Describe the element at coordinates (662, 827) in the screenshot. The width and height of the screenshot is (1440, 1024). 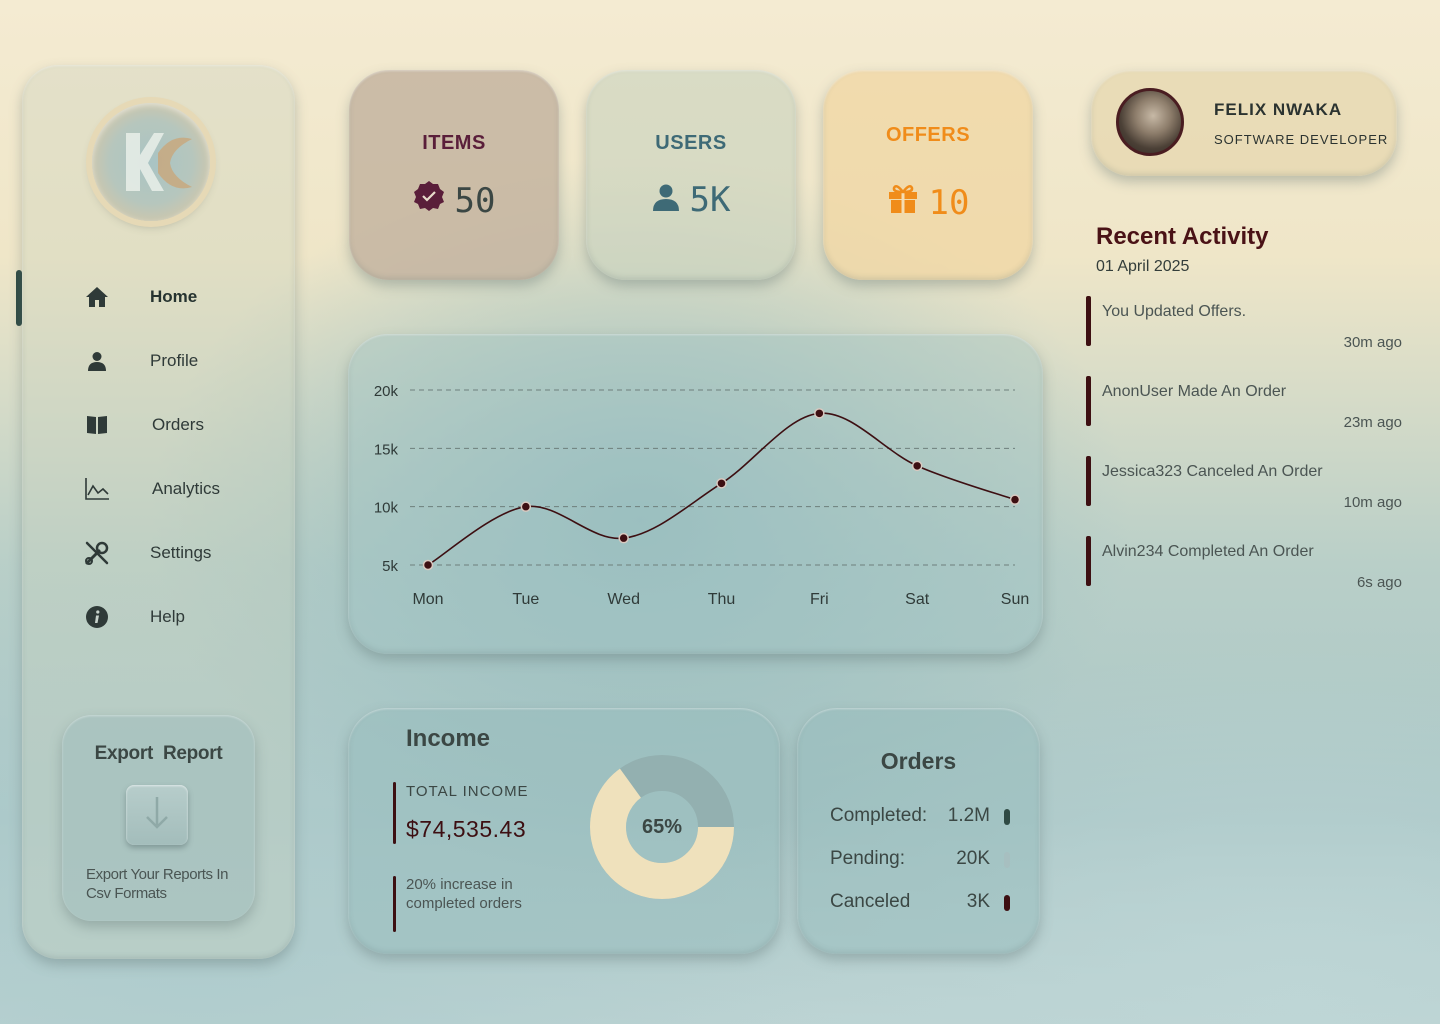
I see `donut-percent: 65%` at that location.